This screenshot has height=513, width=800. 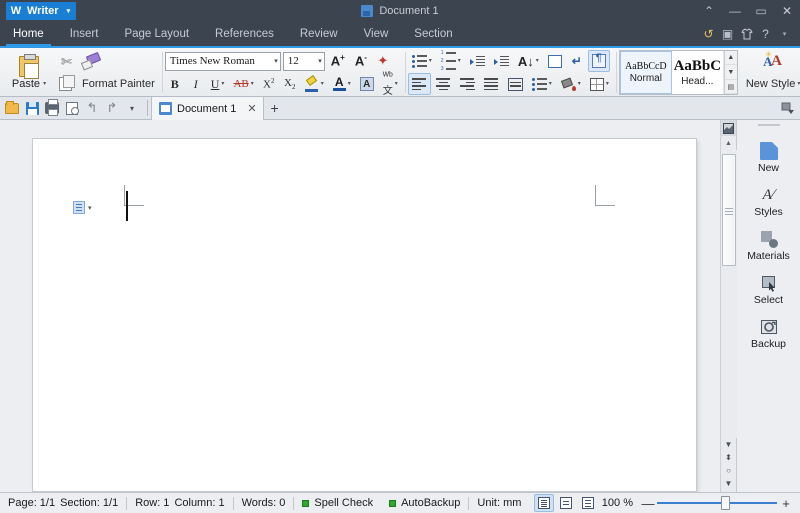 What do you see at coordinates (768, 202) in the screenshot?
I see `panel-item-styles: A∕ Styles` at bounding box center [768, 202].